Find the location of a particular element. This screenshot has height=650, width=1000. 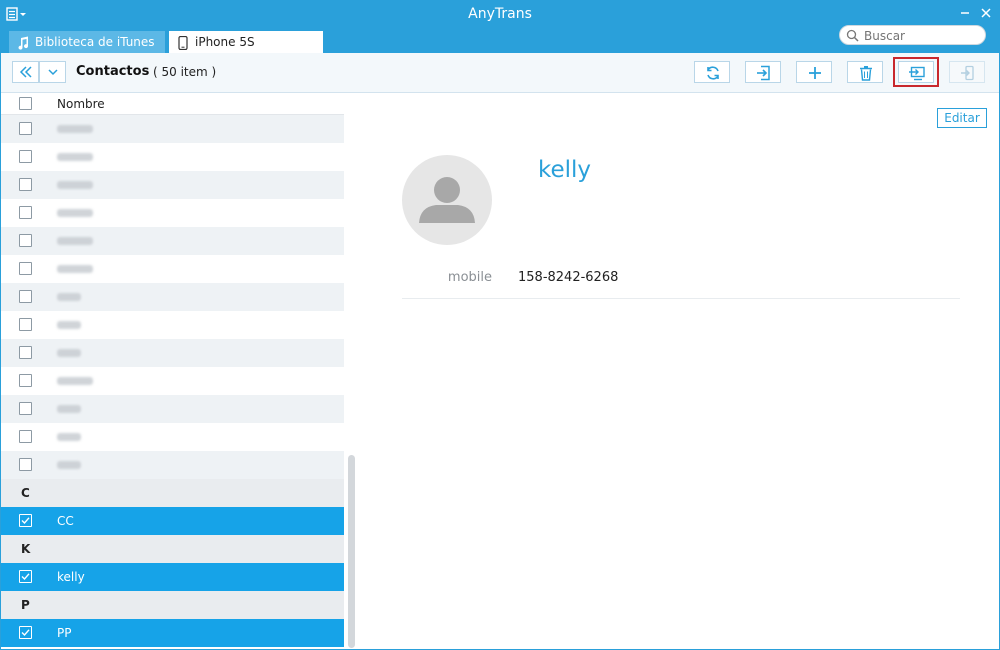

tab-label: iPhone 5S is located at coordinates (225, 42).